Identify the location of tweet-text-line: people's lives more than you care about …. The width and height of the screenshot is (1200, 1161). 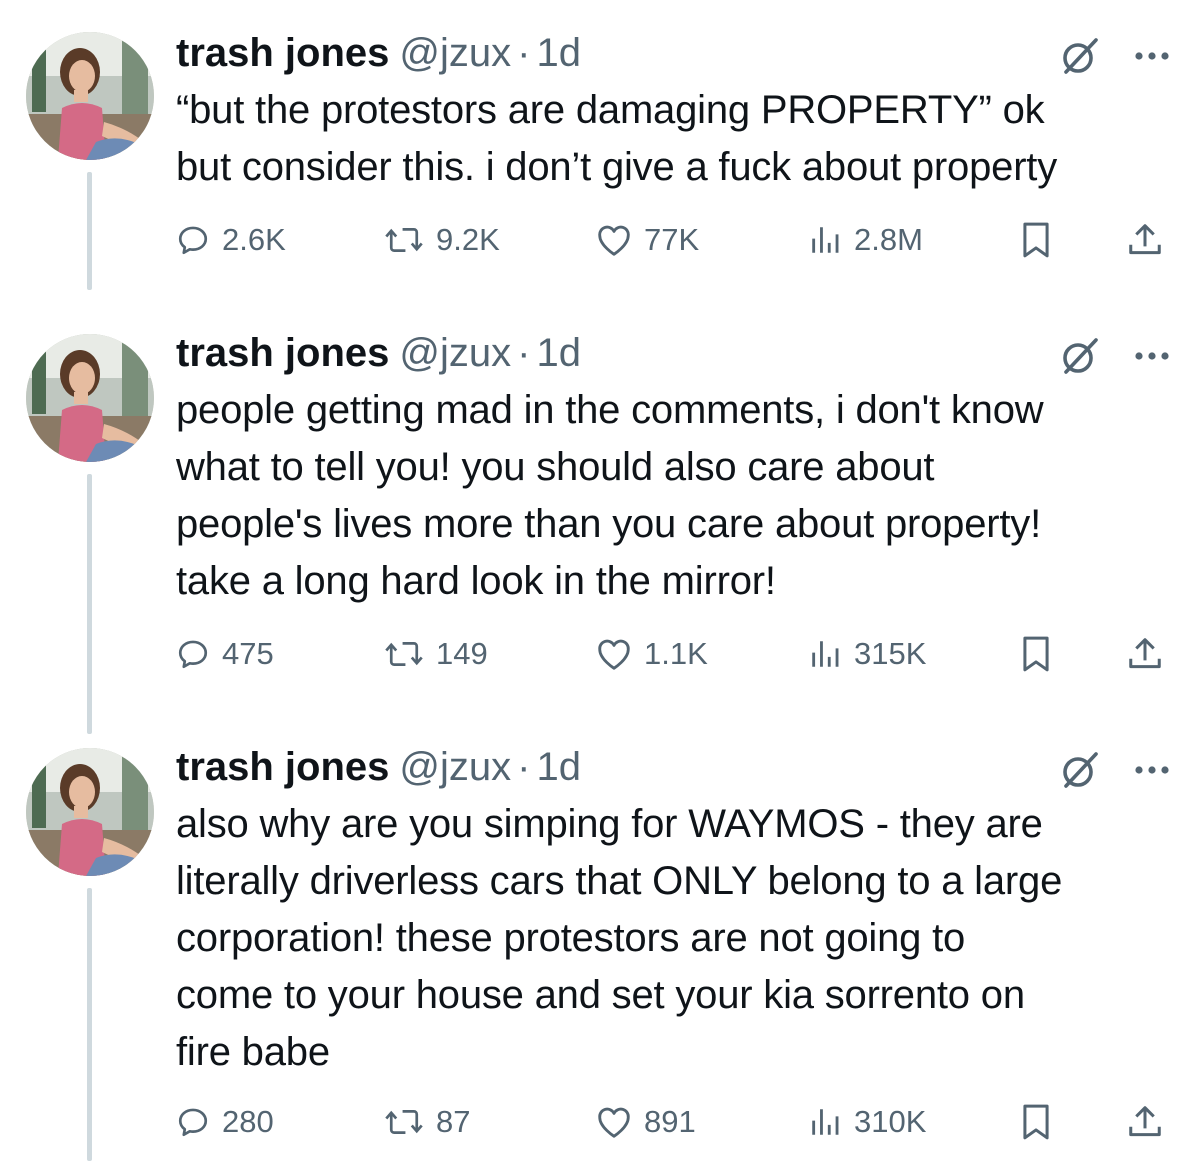
(609, 524).